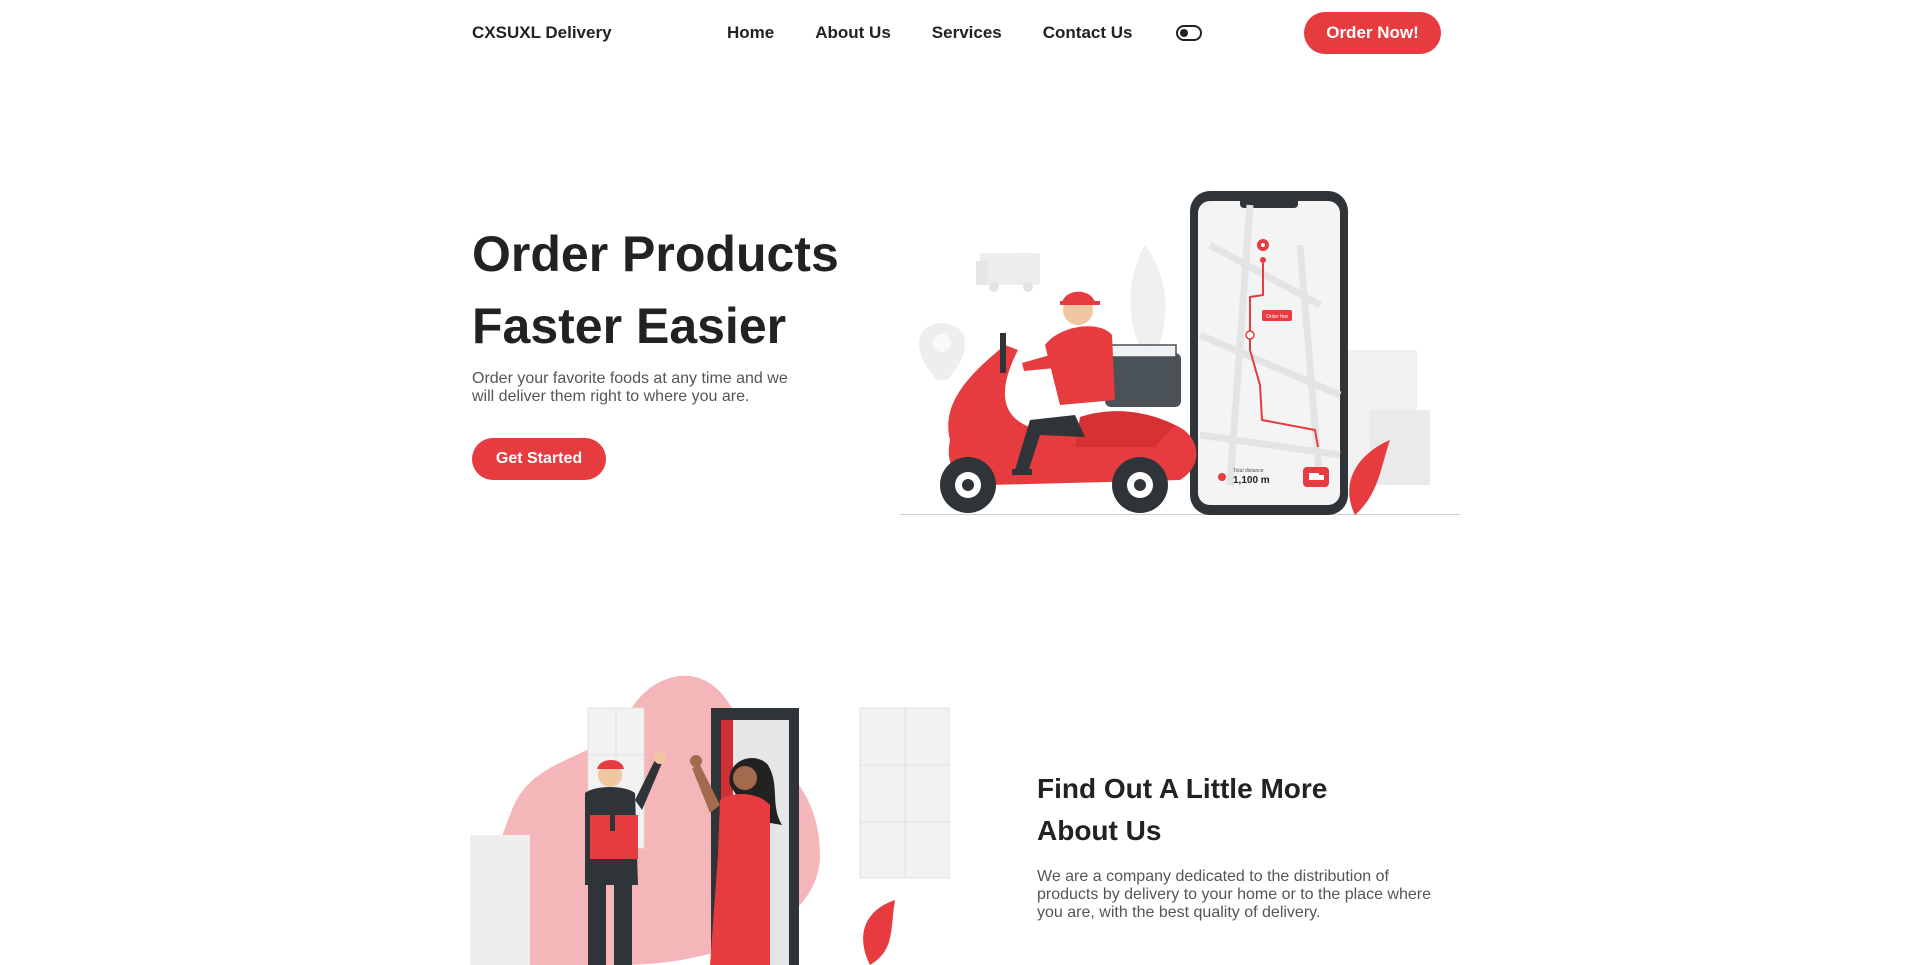 This screenshot has width=1909, height=965. Describe the element at coordinates (539, 459) in the screenshot. I see `get-started-button: Get Started` at that location.